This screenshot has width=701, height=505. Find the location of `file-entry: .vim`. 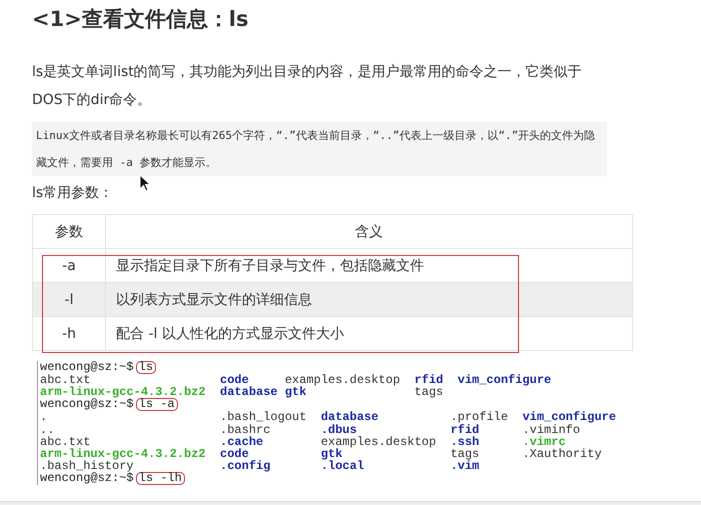

file-entry: .vim is located at coordinates (465, 466).